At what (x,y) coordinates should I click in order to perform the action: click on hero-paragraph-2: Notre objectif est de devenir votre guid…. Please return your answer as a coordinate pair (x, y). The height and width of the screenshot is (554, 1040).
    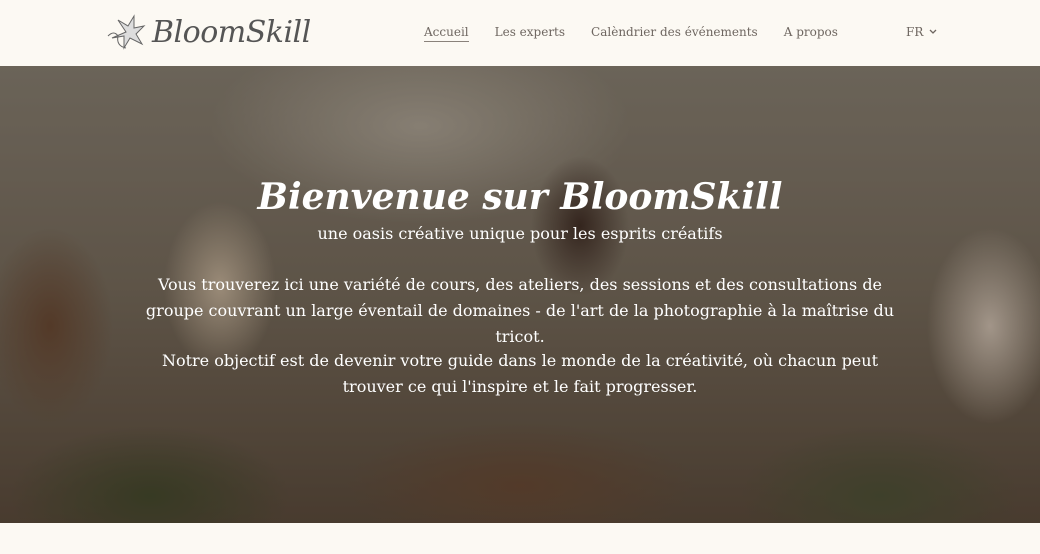
    Looking at the image, I should click on (520, 373).